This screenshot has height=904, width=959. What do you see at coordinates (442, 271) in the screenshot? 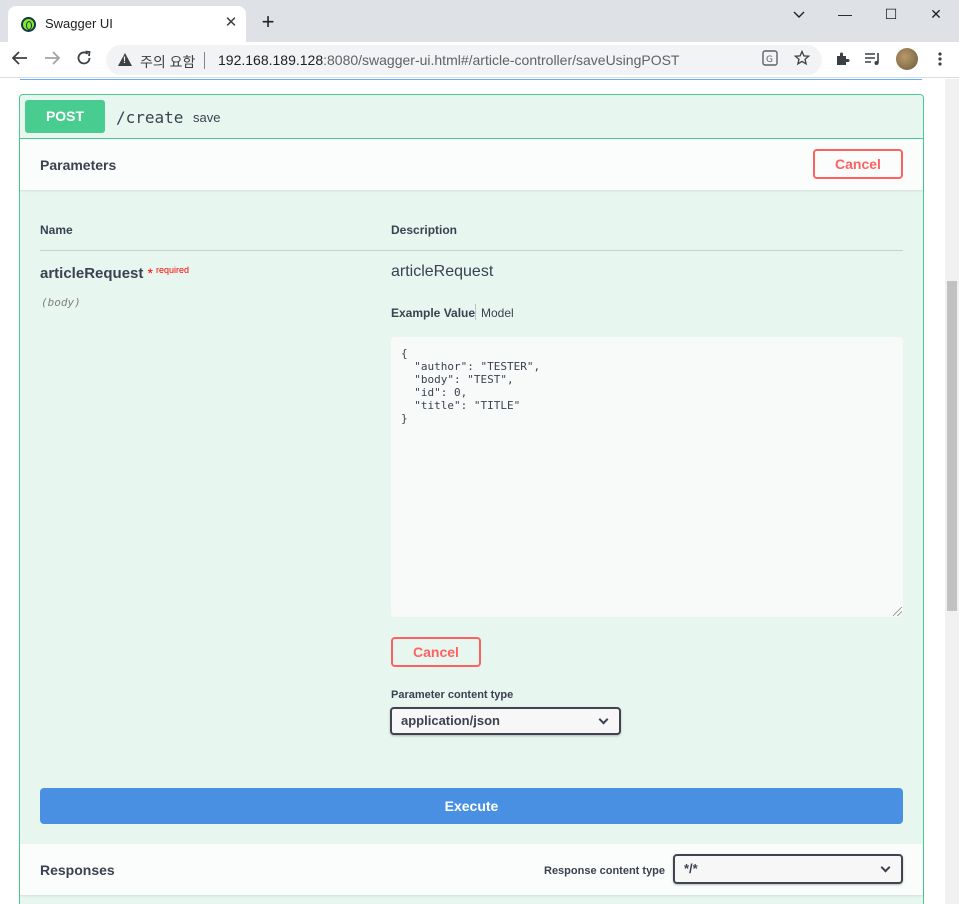
I see `parameter-description: articleRequest` at bounding box center [442, 271].